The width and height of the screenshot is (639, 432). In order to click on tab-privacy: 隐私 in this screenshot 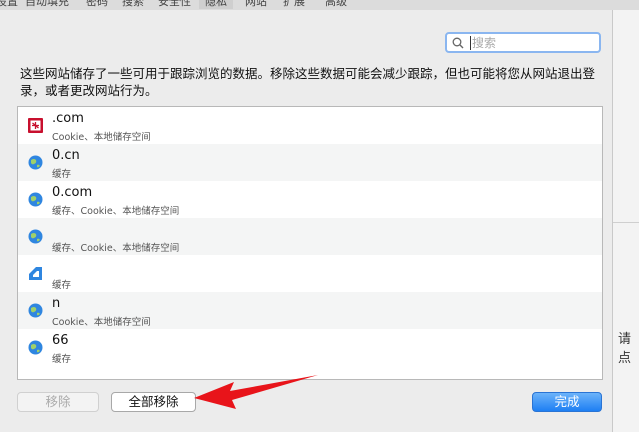, I will do `click(216, 4)`.